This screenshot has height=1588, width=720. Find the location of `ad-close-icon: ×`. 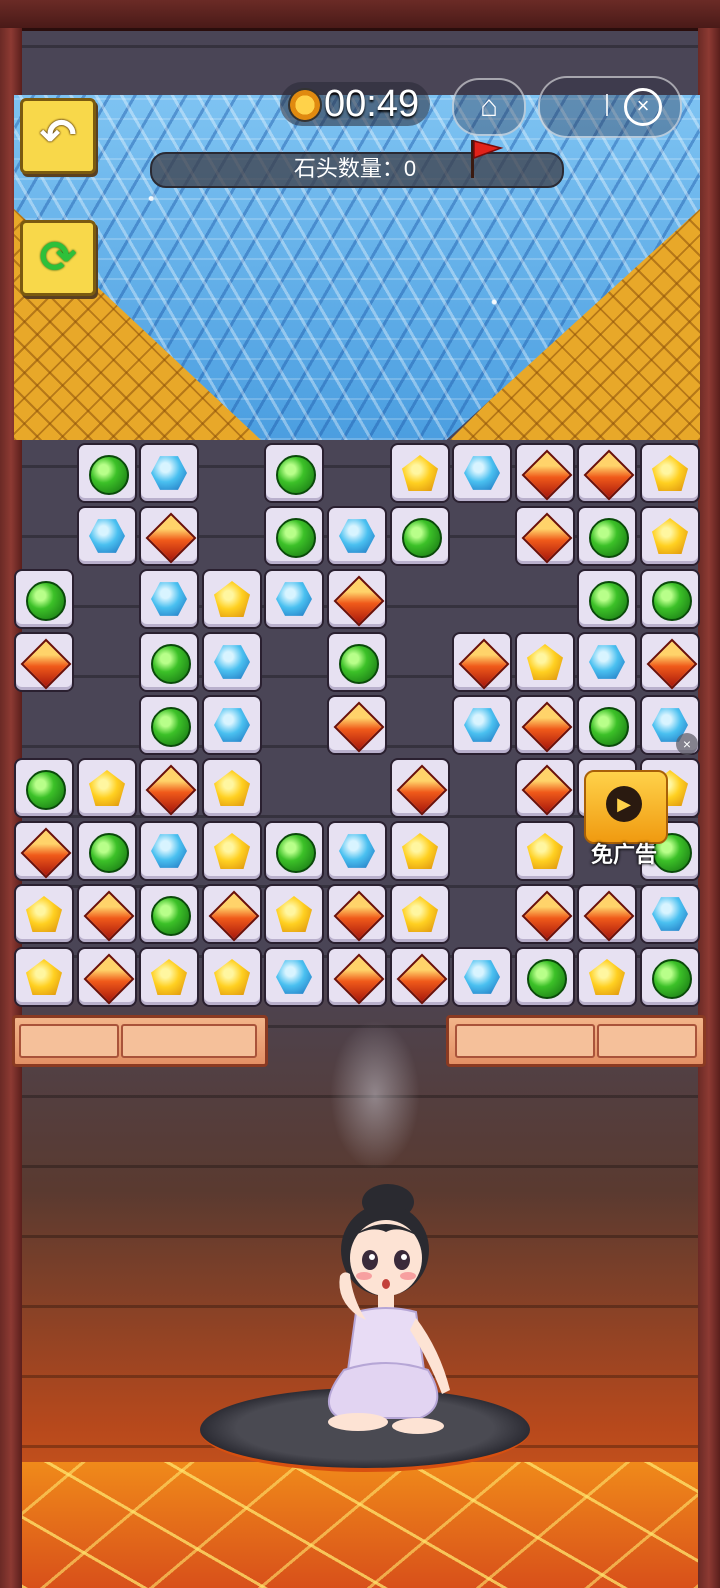

ad-close-icon: × is located at coordinates (687, 744).